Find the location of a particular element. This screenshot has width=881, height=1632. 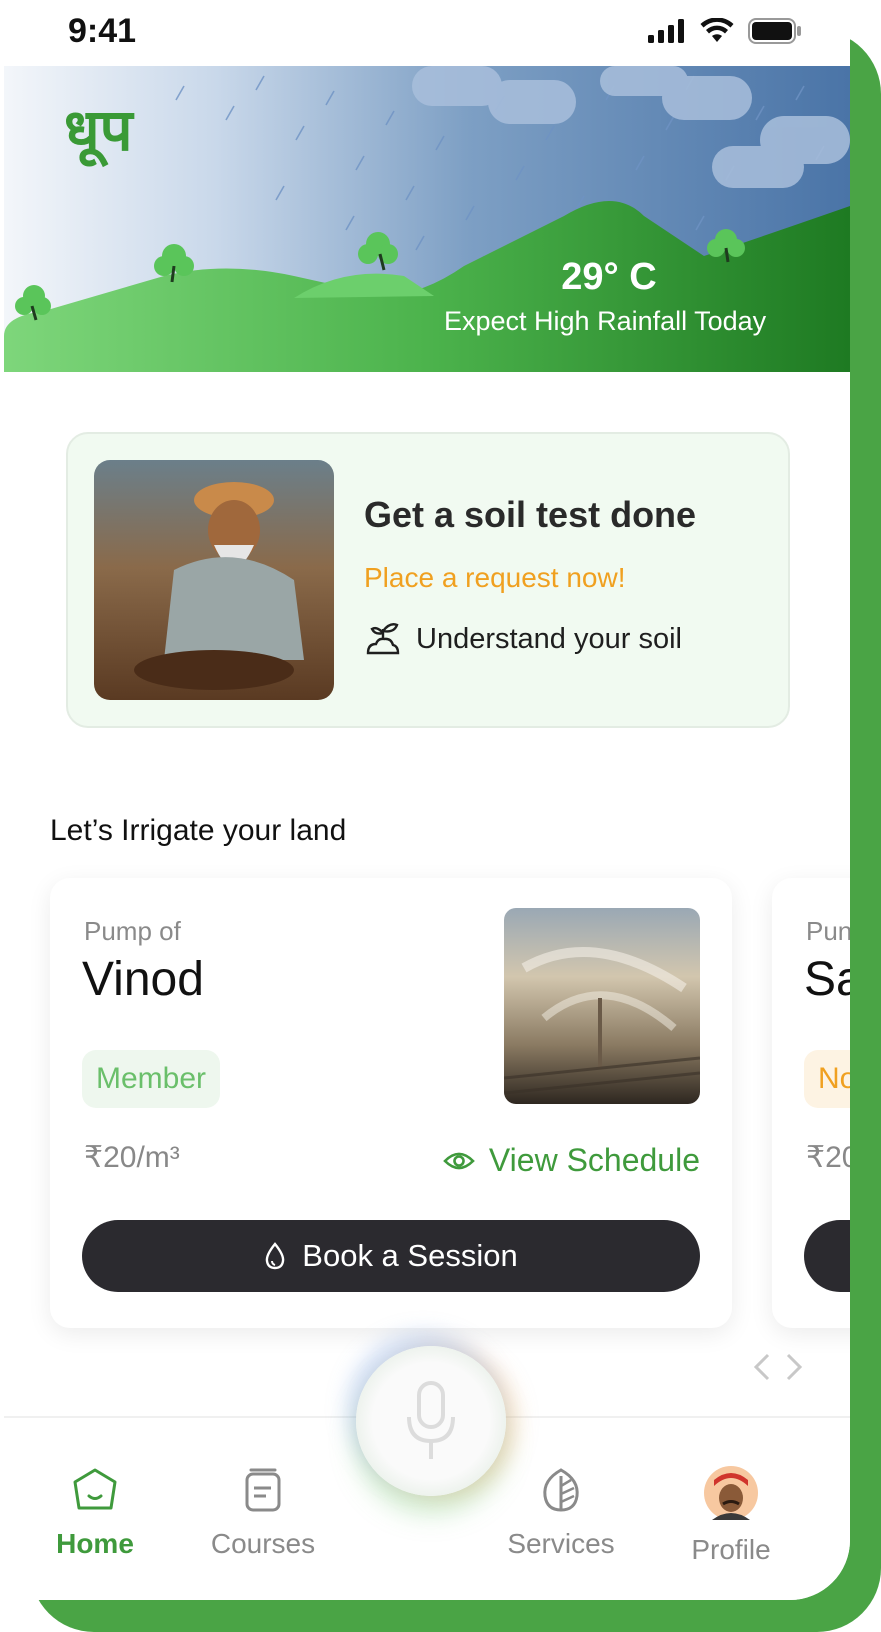

microphone-icon is located at coordinates (431, 1420).